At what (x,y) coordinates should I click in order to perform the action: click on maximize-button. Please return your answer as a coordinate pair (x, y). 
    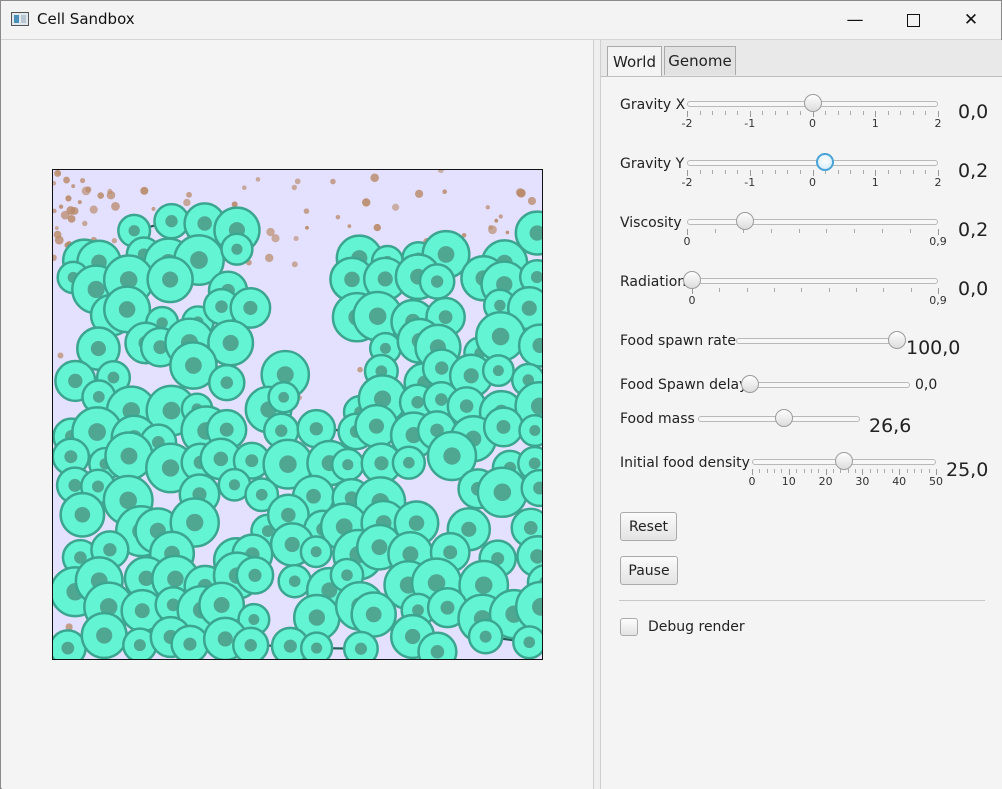
    Looking at the image, I should click on (913, 20).